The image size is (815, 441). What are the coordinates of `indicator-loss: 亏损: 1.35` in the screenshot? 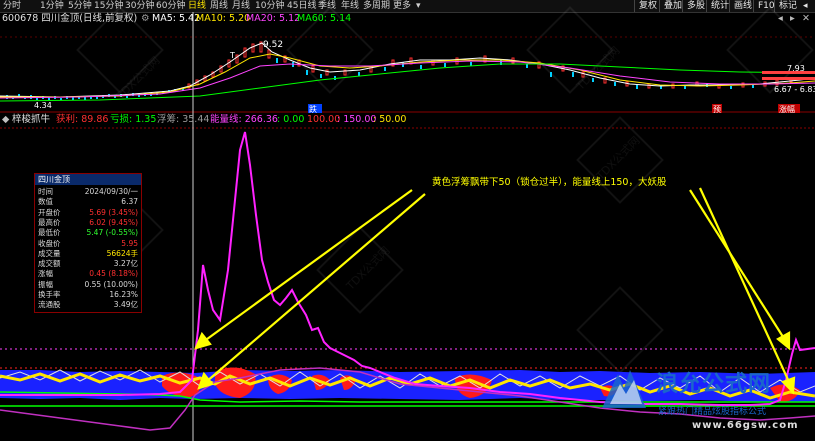 It's located at (133, 119).